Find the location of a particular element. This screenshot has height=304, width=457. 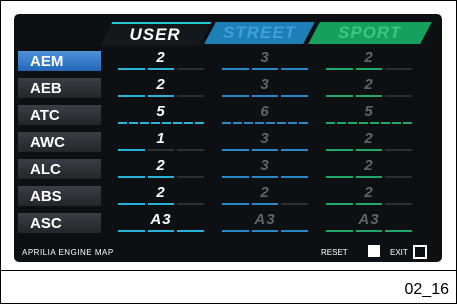

tab-street-label: STREET is located at coordinates (259, 32).